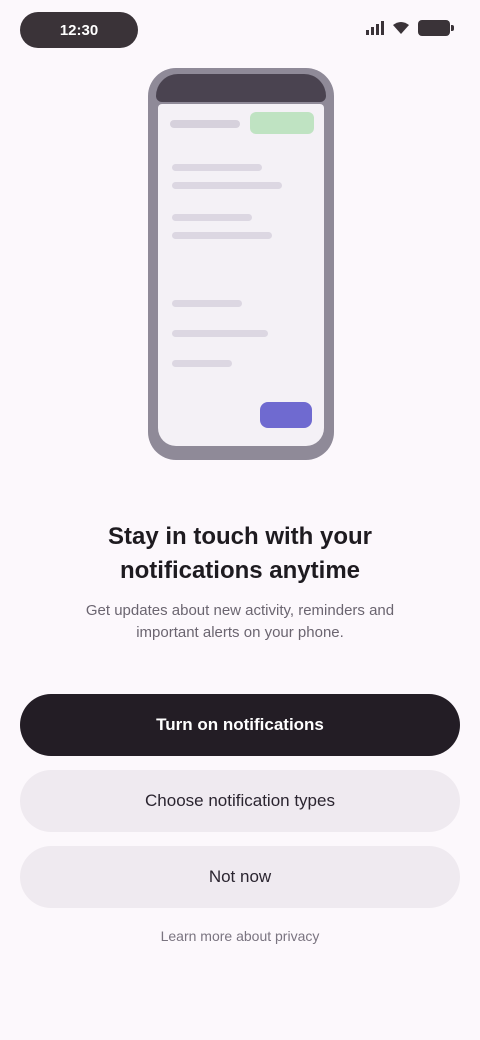  What do you see at coordinates (241, 88) in the screenshot?
I see `phone-top-bar` at bounding box center [241, 88].